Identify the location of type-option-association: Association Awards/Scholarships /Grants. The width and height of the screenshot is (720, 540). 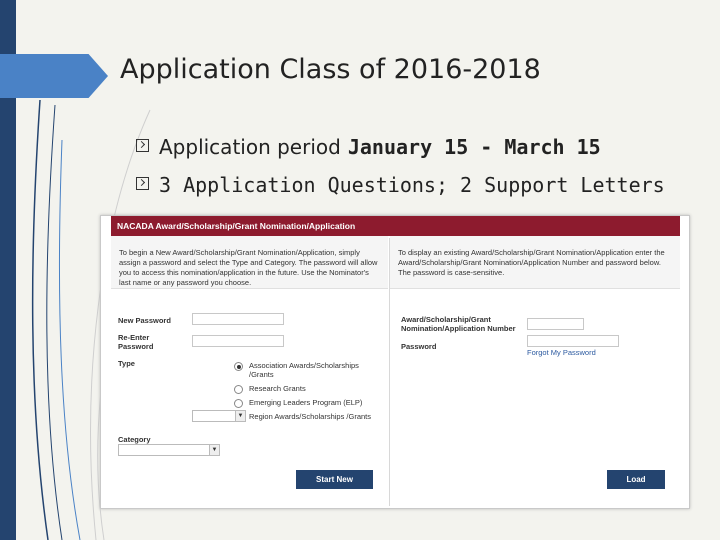
(309, 370).